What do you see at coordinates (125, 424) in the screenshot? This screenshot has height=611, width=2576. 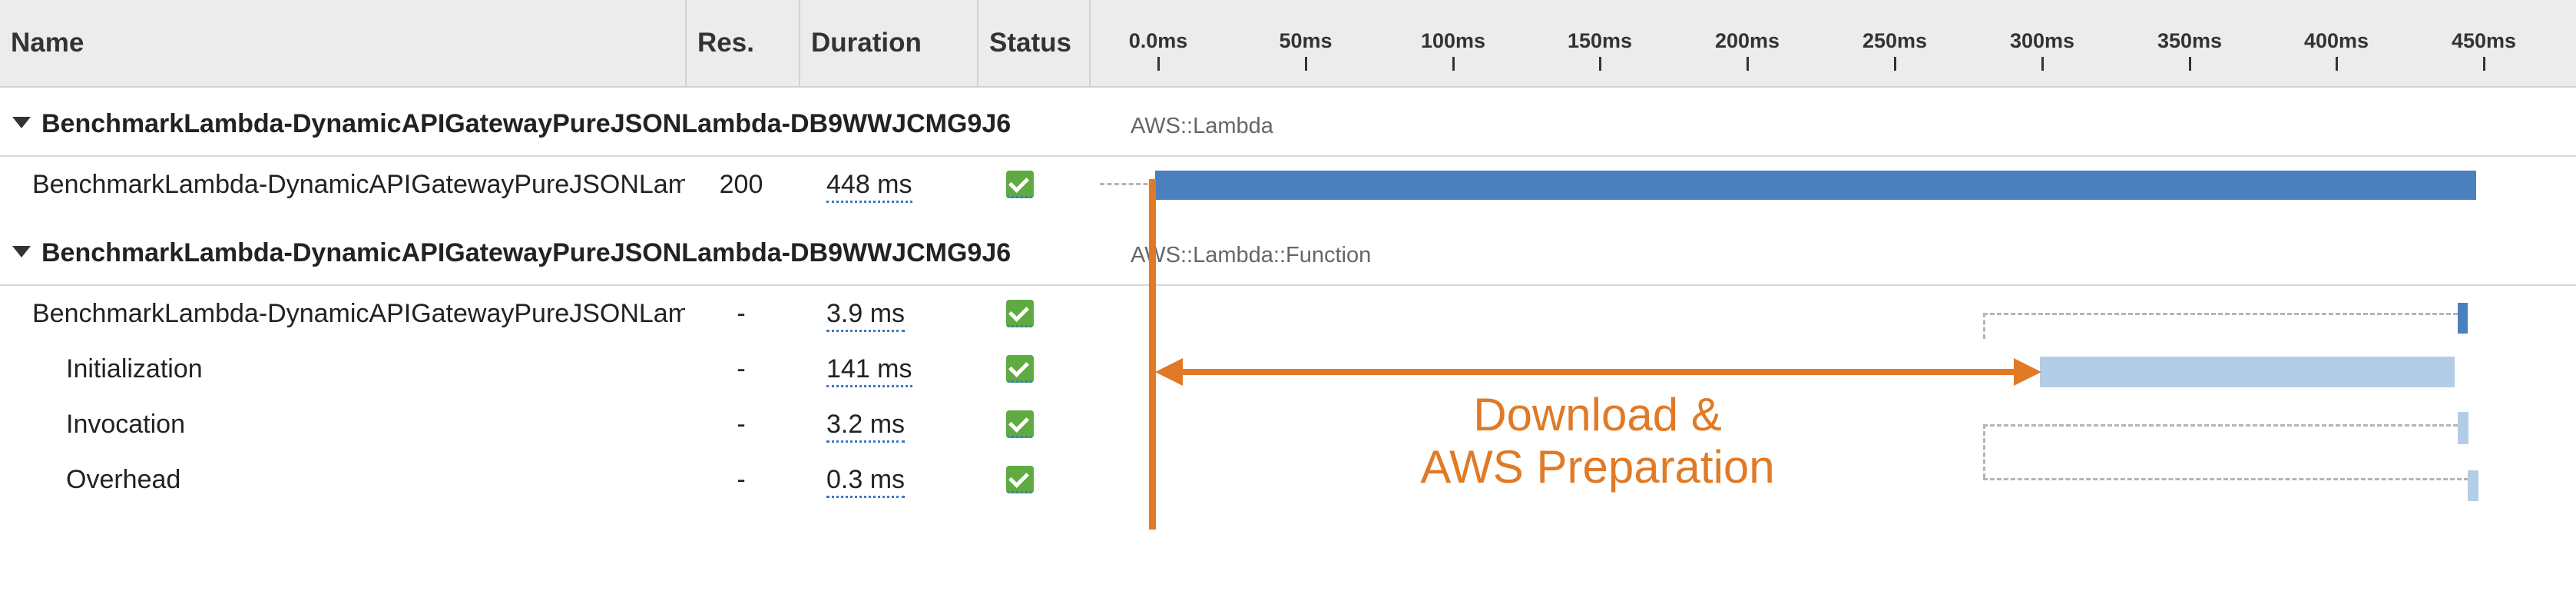 I see `row-name: Invocation` at bounding box center [125, 424].